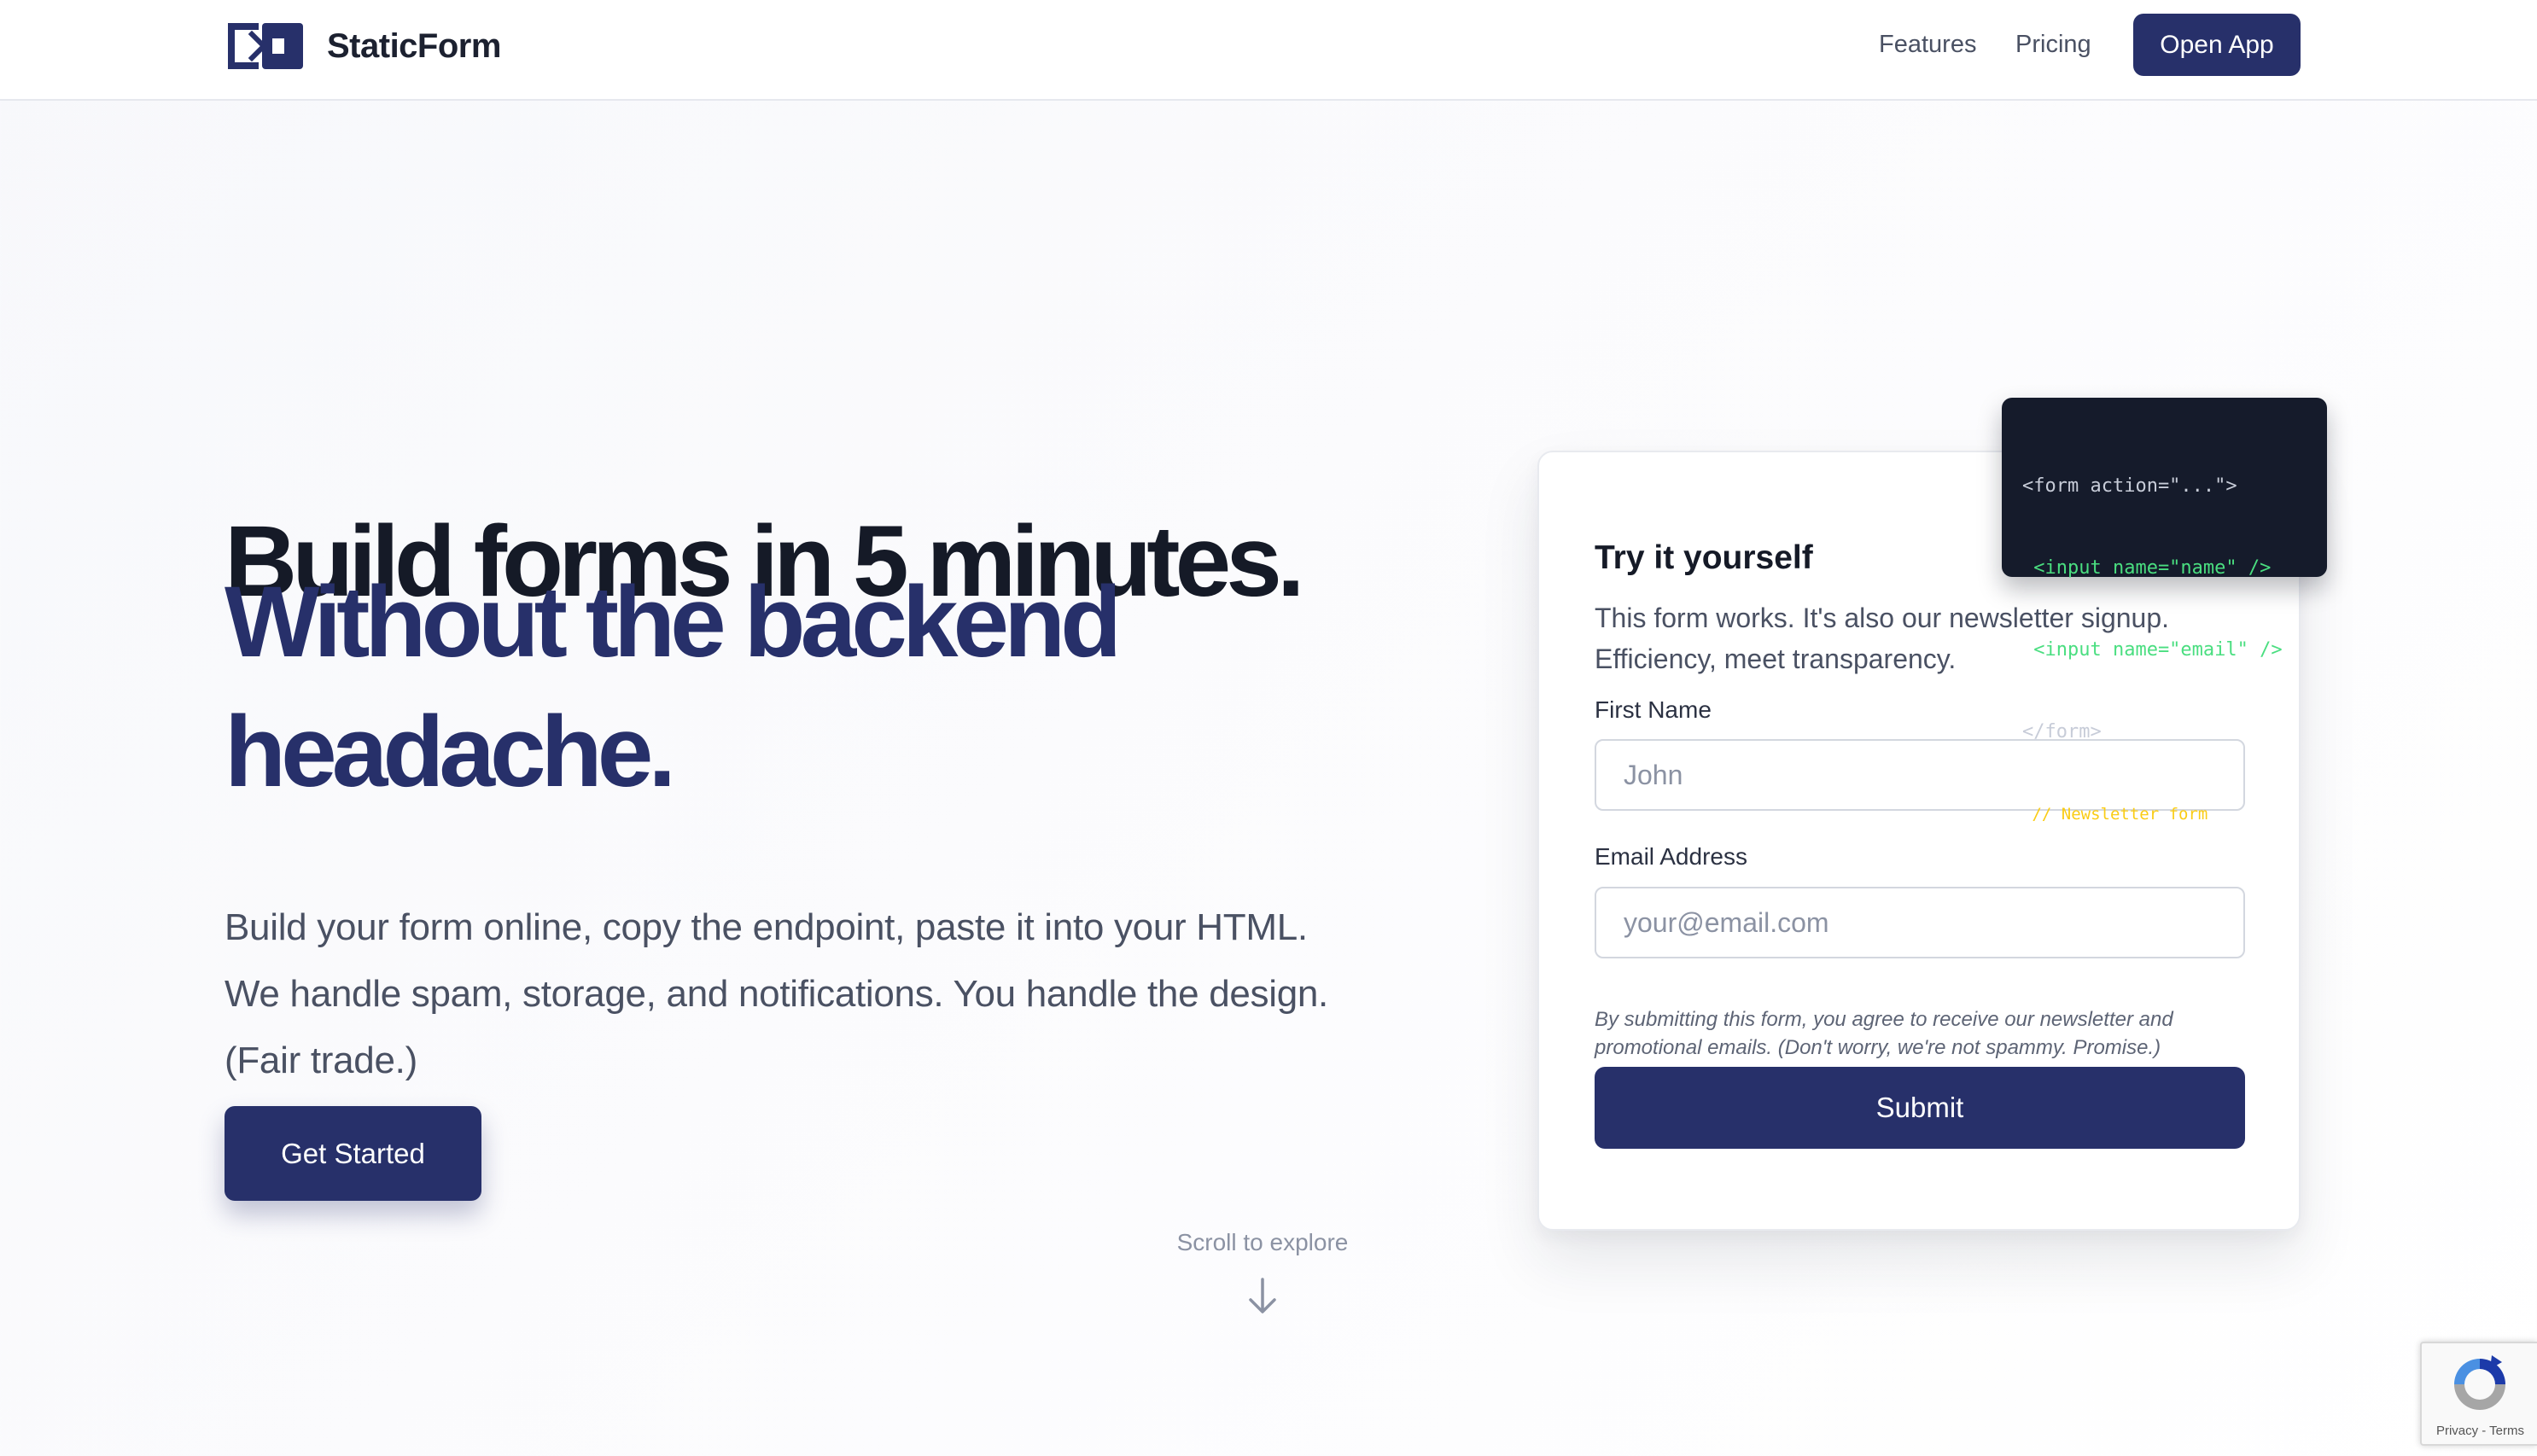 This screenshot has width=2537, height=1456. I want to click on code-comment: // Newsletter form, so click(2115, 815).